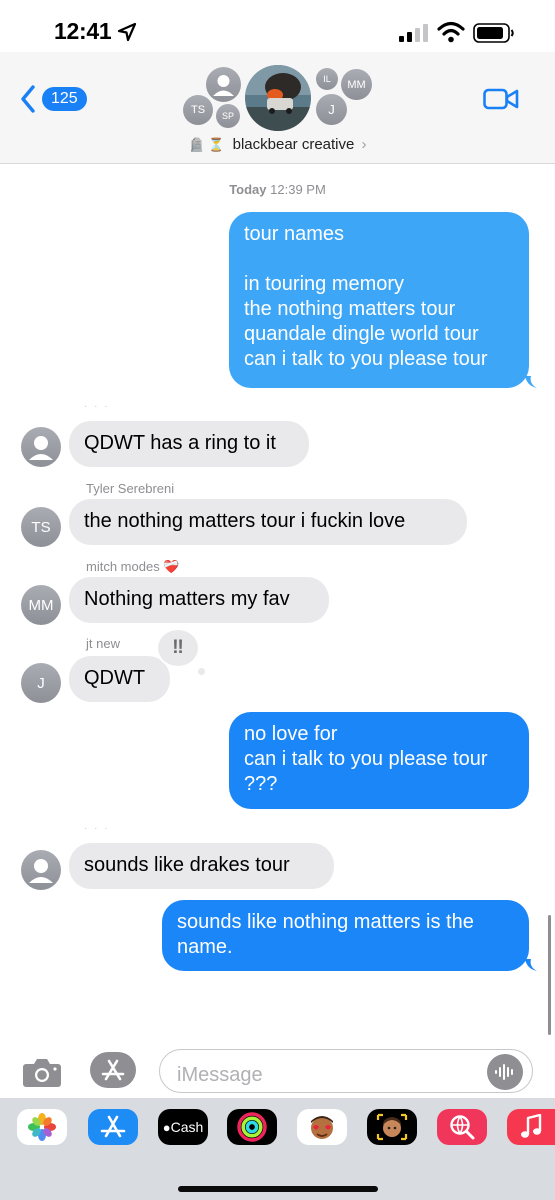  Describe the element at coordinates (42, 1072) in the screenshot. I see `camera-icon` at that location.